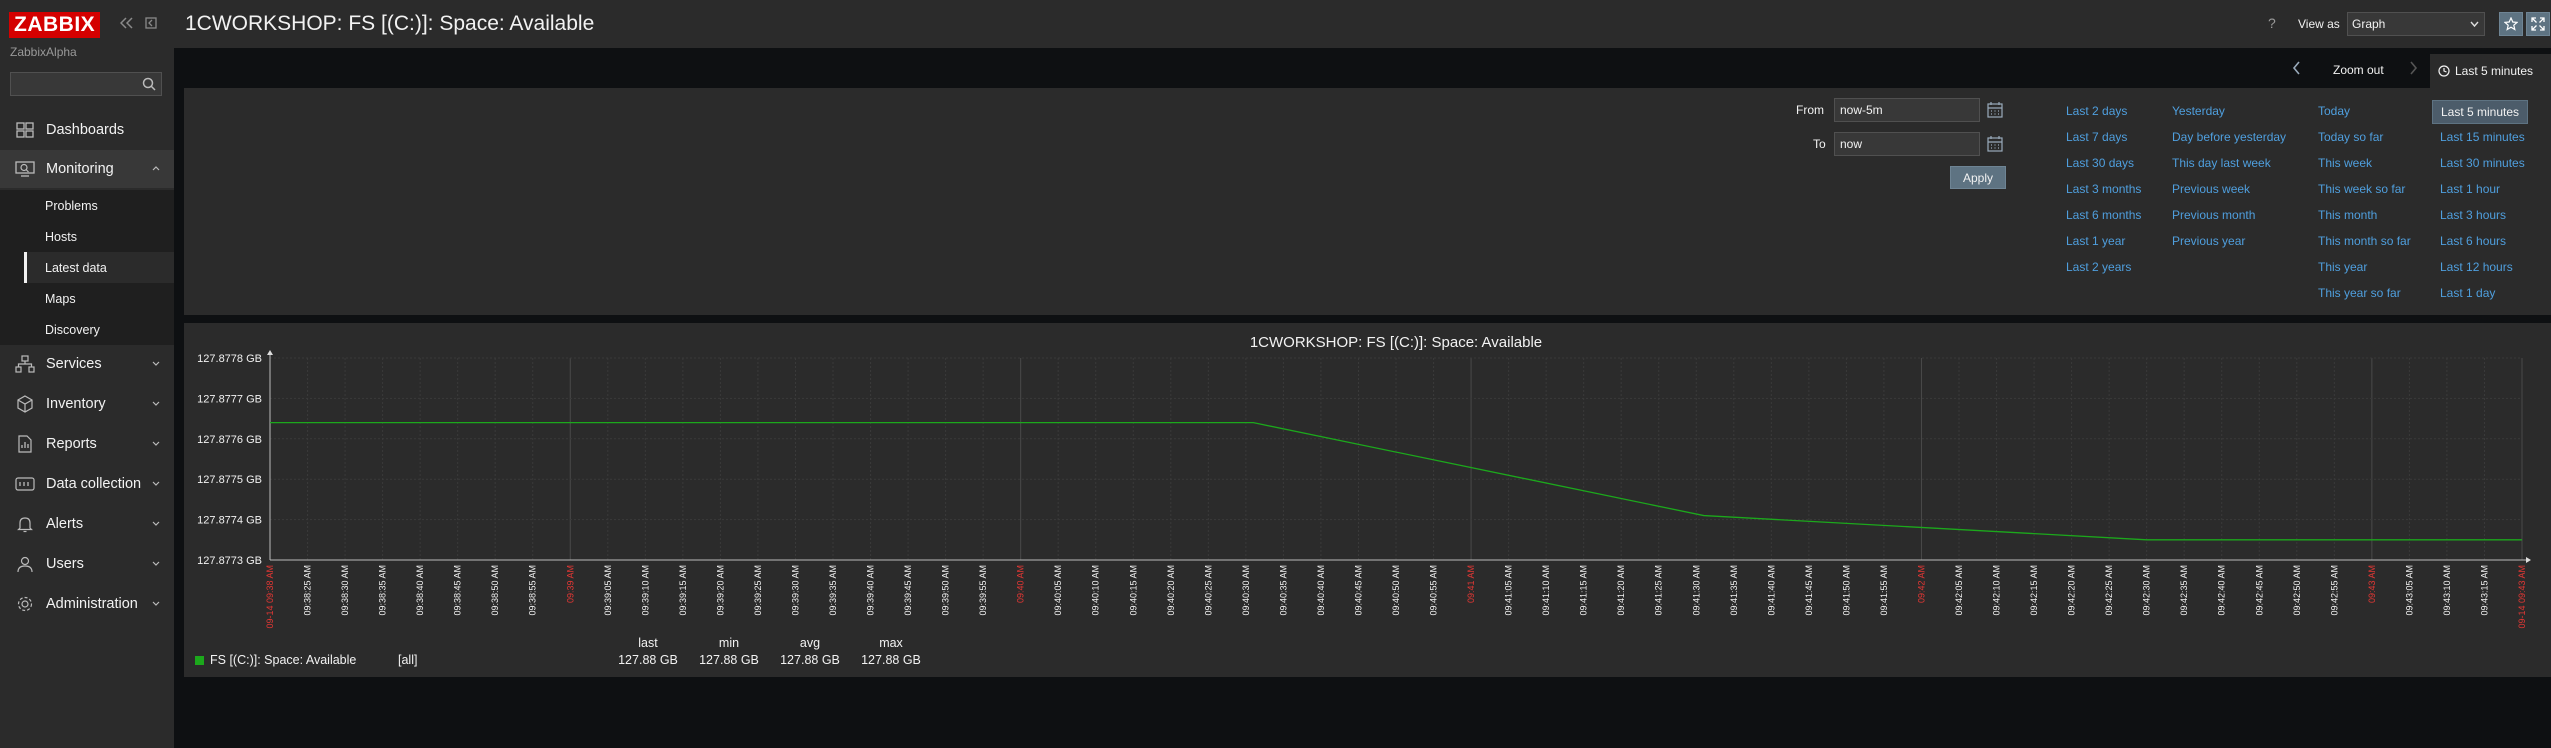  What do you see at coordinates (2109, 590) in the screenshot?
I see `x-tick-label: 09:42:25 AM` at bounding box center [2109, 590].